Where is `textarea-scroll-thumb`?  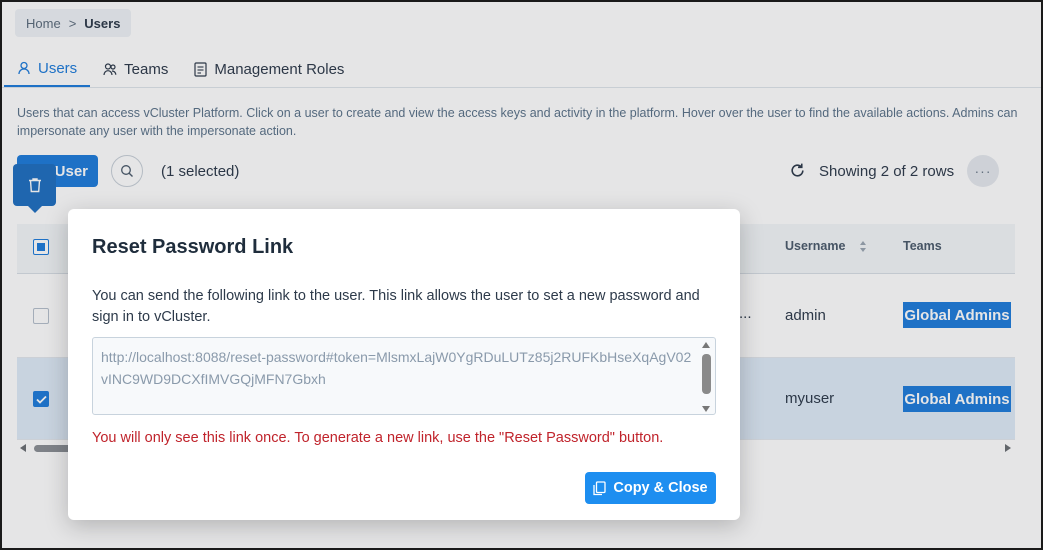
textarea-scroll-thumb is located at coordinates (706, 374).